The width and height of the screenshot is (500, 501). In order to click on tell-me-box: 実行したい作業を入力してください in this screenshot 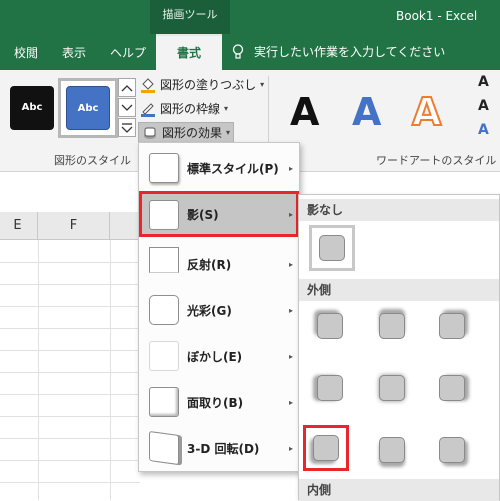, I will do `click(338, 51)`.